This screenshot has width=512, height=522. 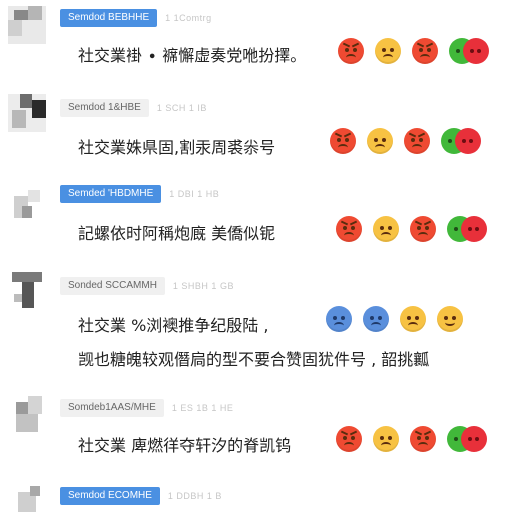 What do you see at coordinates (203, 286) in the screenshot?
I see `message-timestamp: 1 SHBH 1 GB` at bounding box center [203, 286].